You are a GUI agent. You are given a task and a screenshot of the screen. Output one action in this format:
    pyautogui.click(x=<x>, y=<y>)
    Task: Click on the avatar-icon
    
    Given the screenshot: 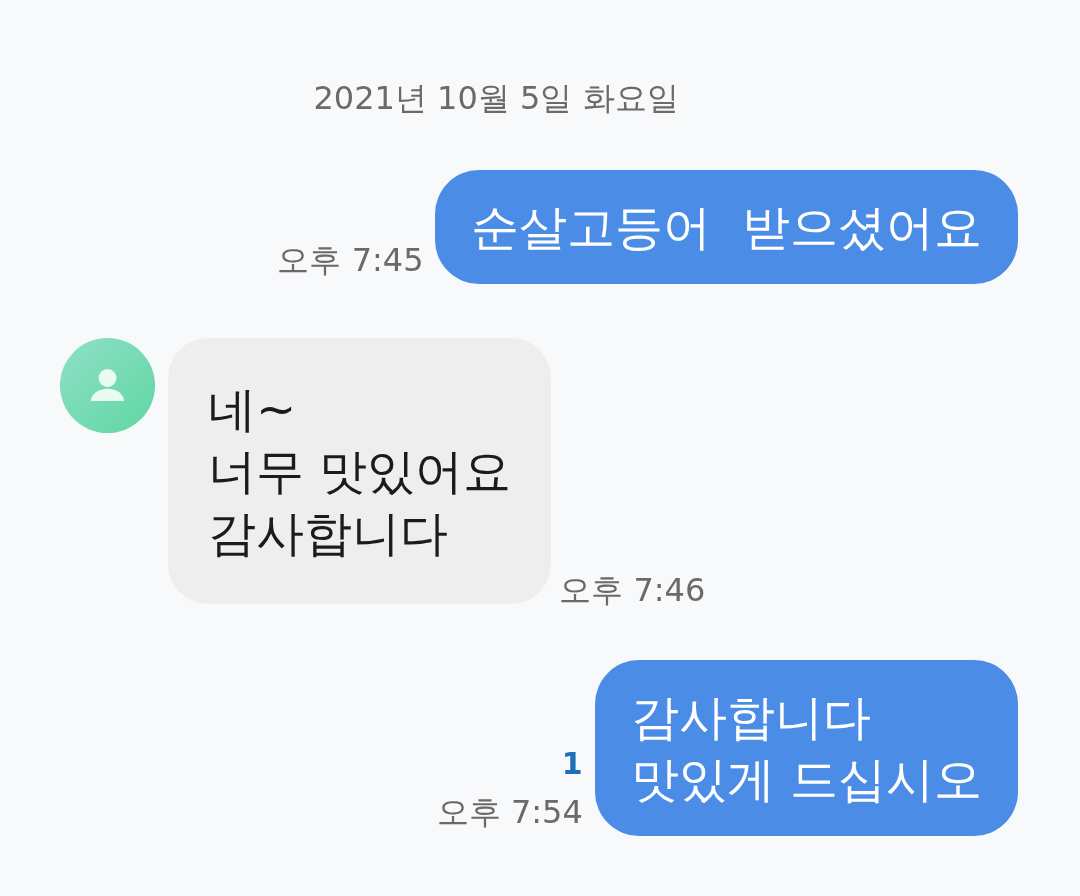 What is the action you would take?
    pyautogui.click(x=107, y=385)
    